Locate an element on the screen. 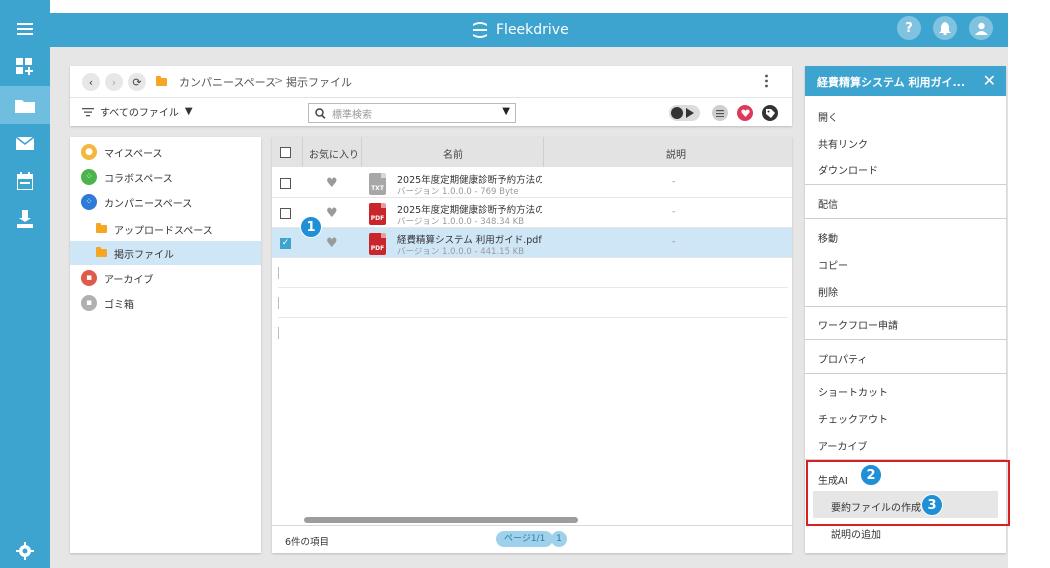 This screenshot has height=568, width=1050. tree-item-bulletin-files: 掲示ファイル is located at coordinates (165, 253).